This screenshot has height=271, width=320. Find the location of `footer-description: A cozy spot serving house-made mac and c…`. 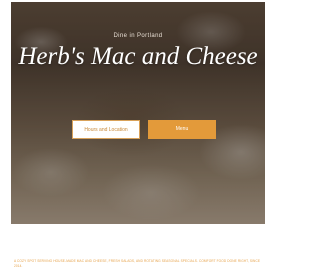

footer-description: A cozy spot serving house-made mac and c… is located at coordinates (137, 263).